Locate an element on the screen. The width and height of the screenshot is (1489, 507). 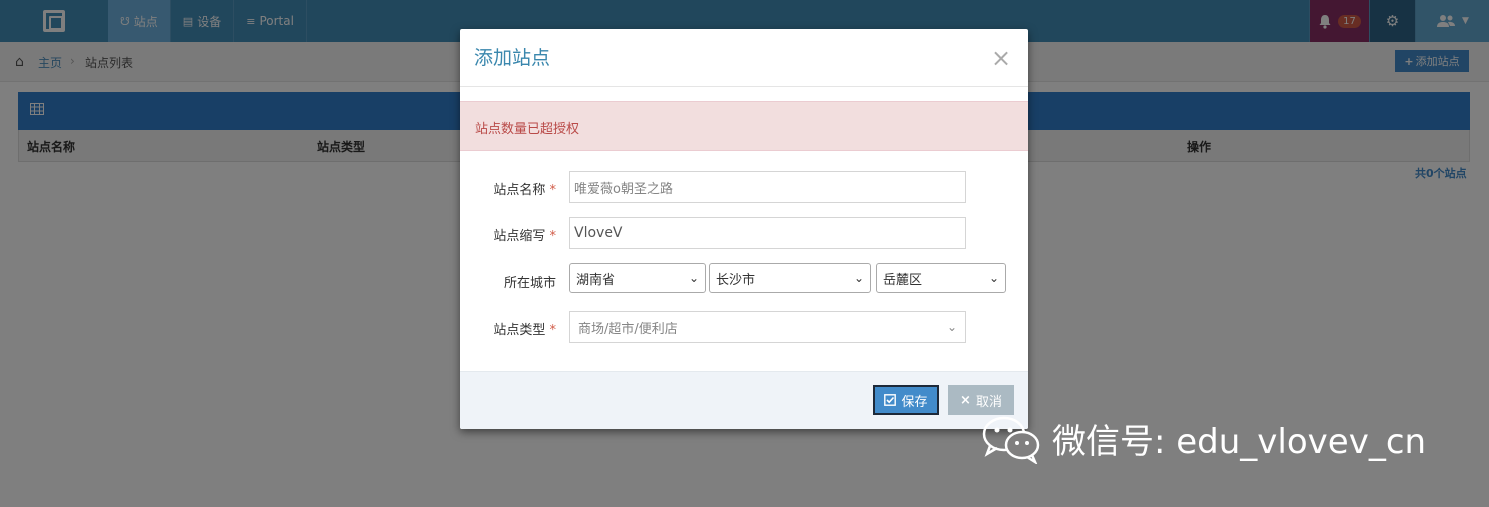
province-value: 湖南省 is located at coordinates (596, 280).